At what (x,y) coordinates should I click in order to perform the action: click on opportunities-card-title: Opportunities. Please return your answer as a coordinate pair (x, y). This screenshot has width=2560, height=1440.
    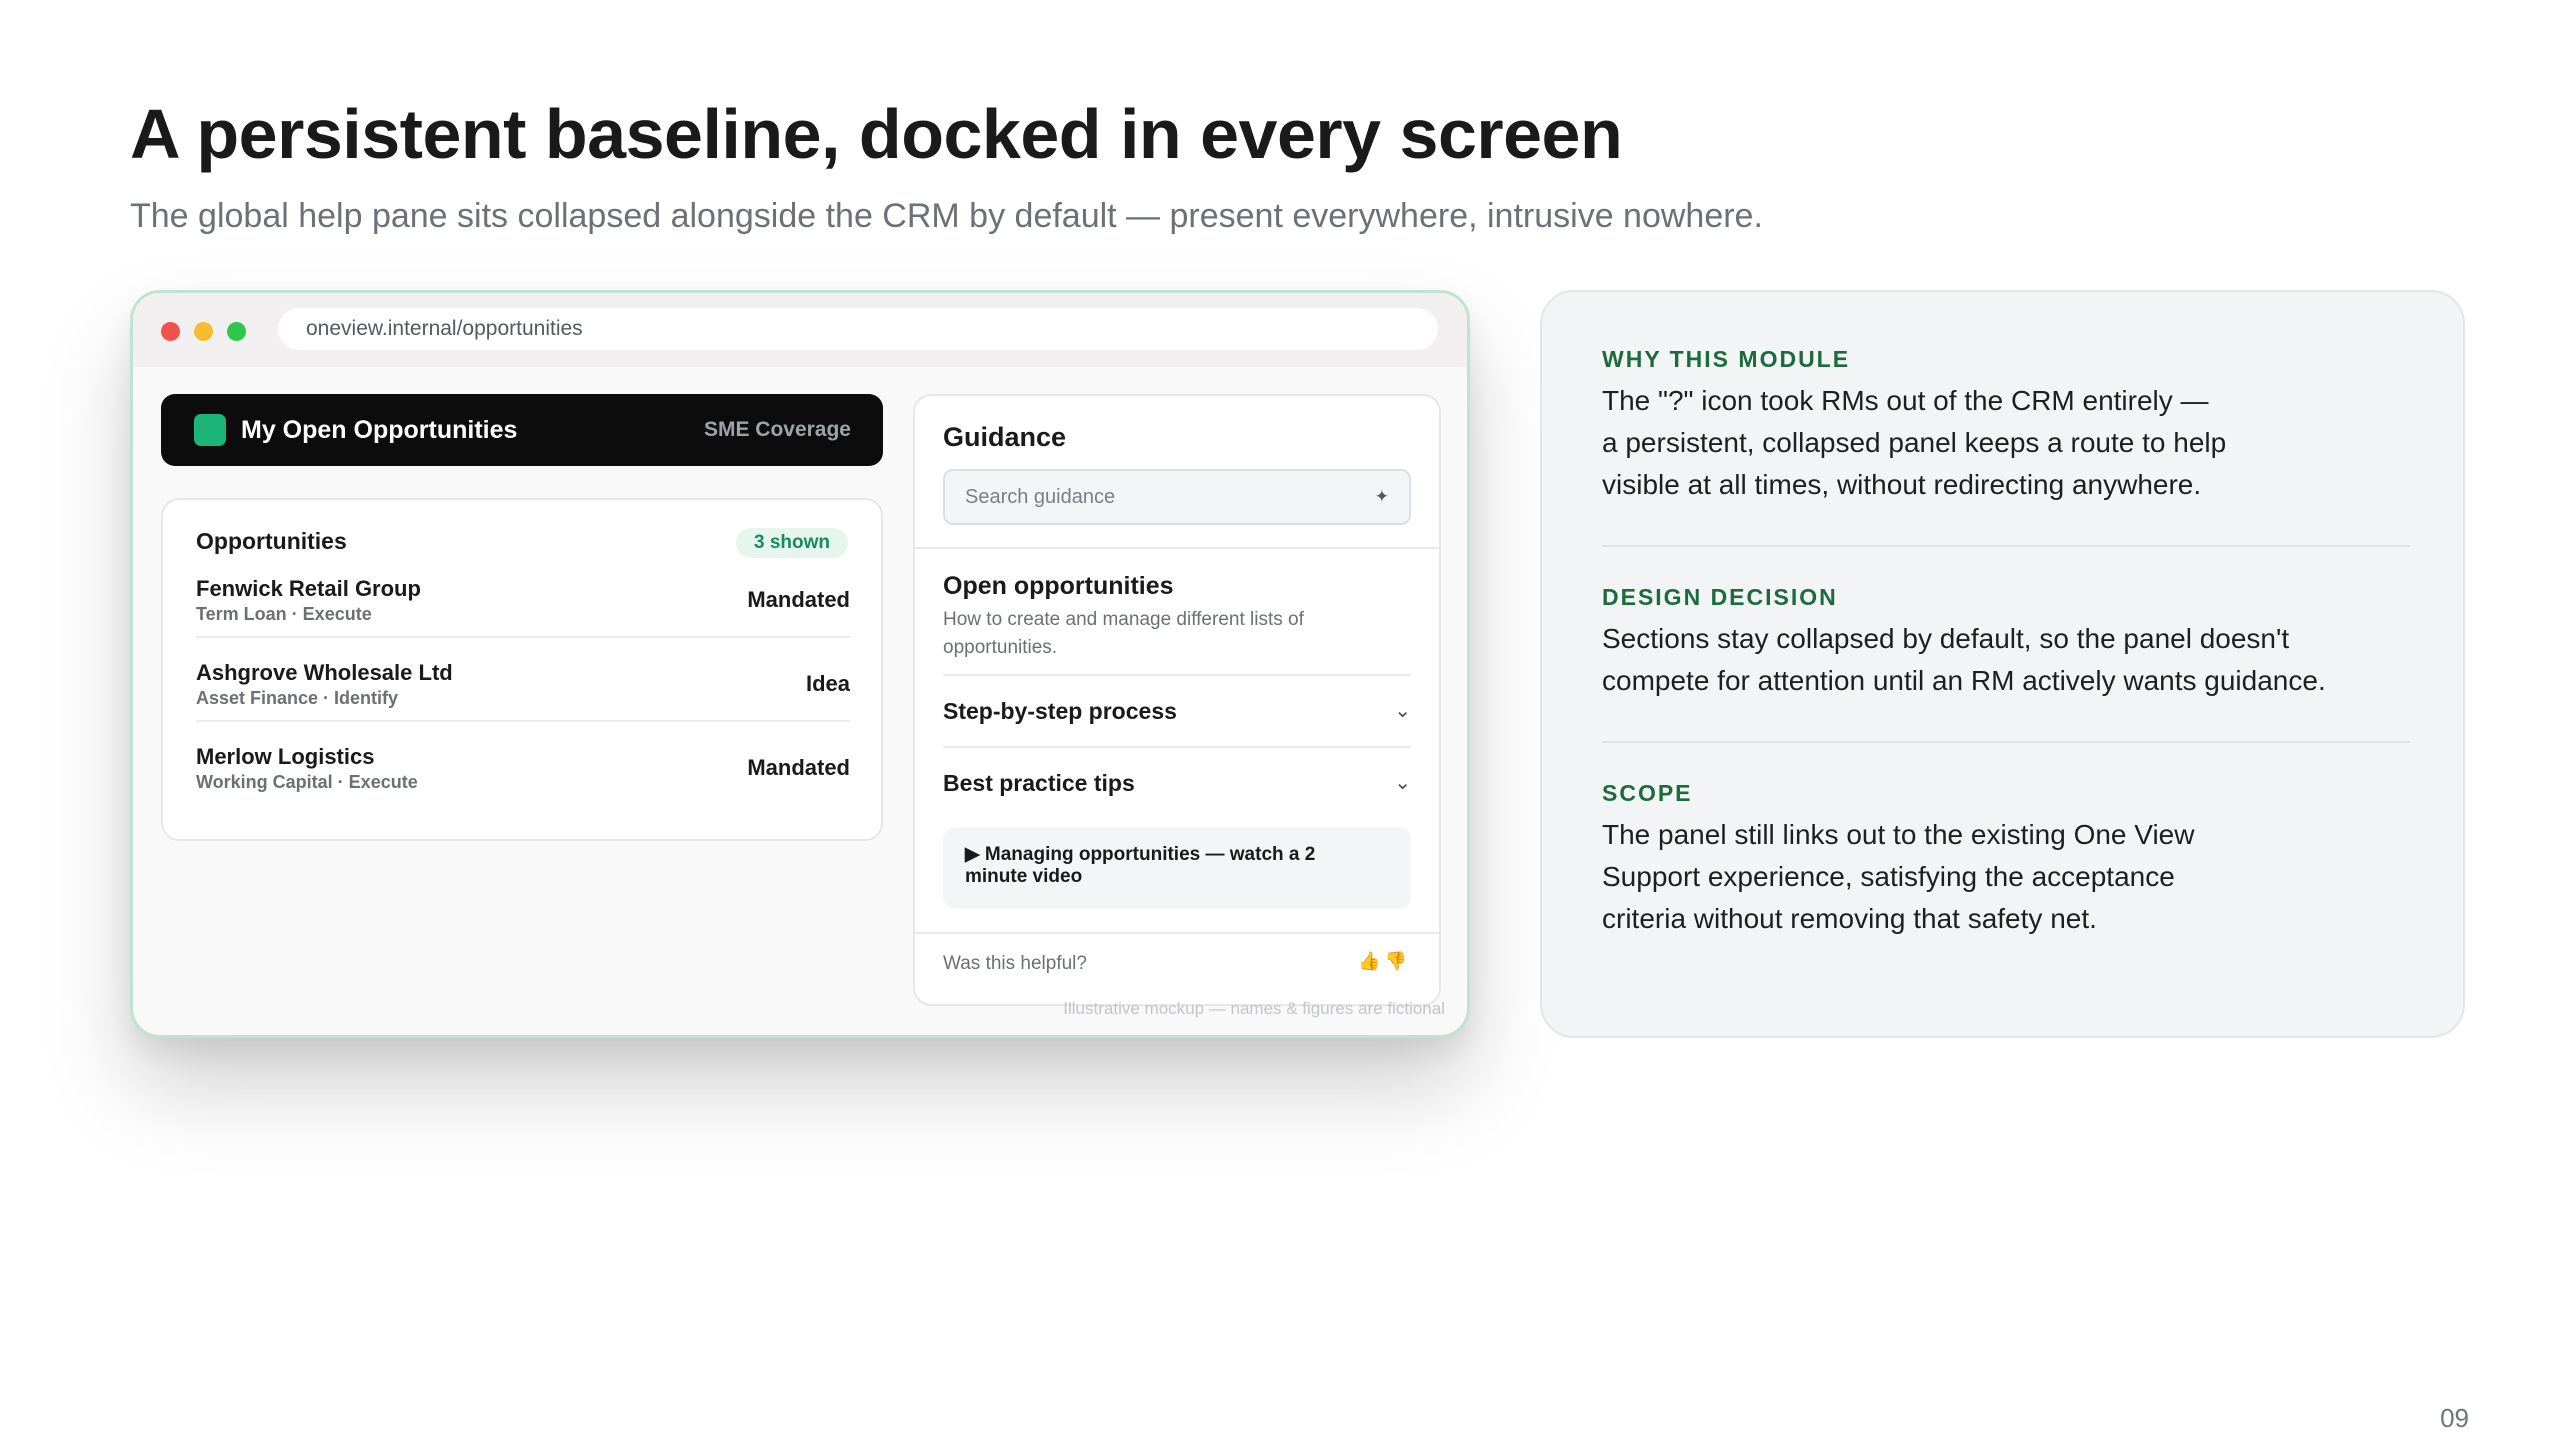
    Looking at the image, I should click on (271, 541).